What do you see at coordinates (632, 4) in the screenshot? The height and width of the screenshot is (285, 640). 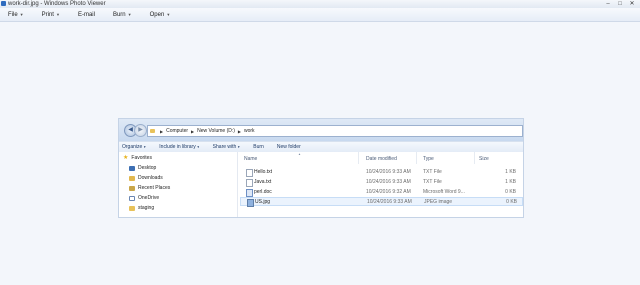 I see `close-icon: ✕` at bounding box center [632, 4].